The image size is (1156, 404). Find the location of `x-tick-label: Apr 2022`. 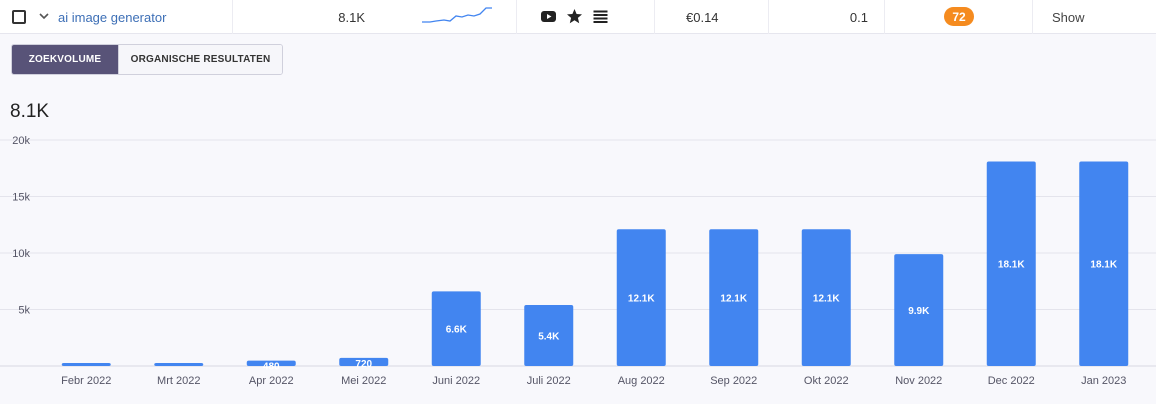

x-tick-label: Apr 2022 is located at coordinates (271, 381).